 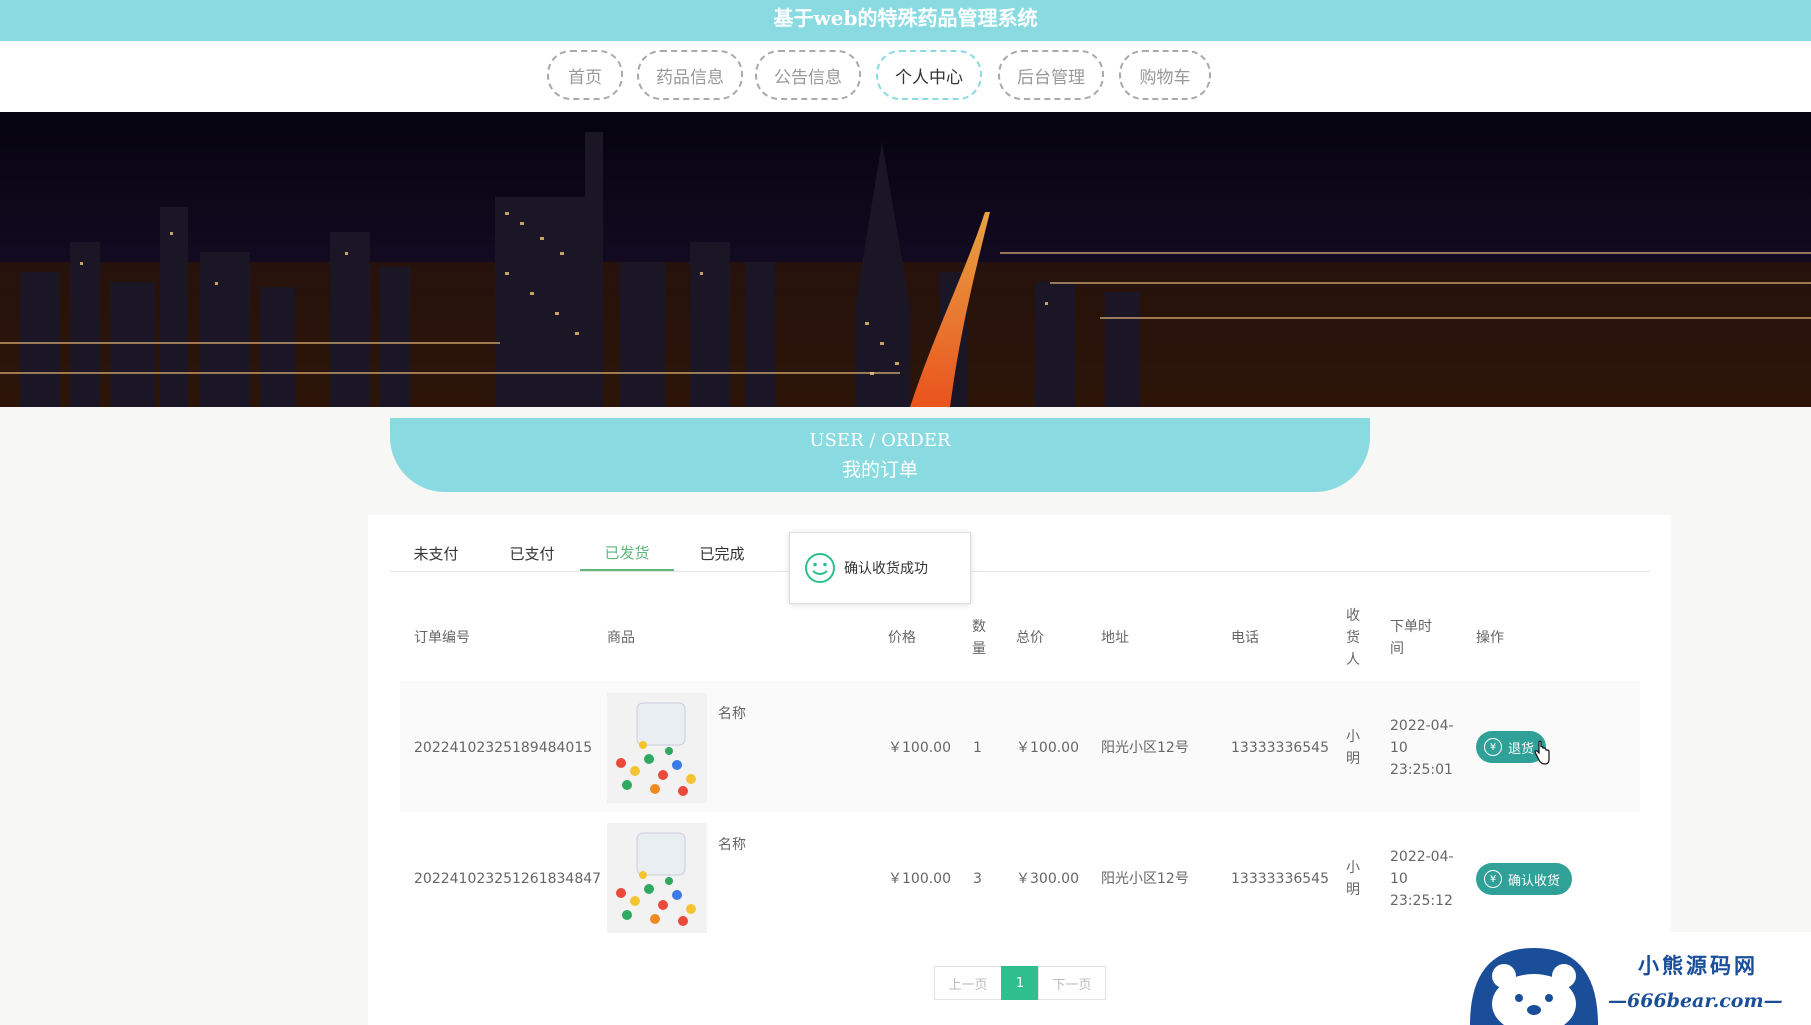 What do you see at coordinates (977, 879) in the screenshot?
I see `quantity: 3` at bounding box center [977, 879].